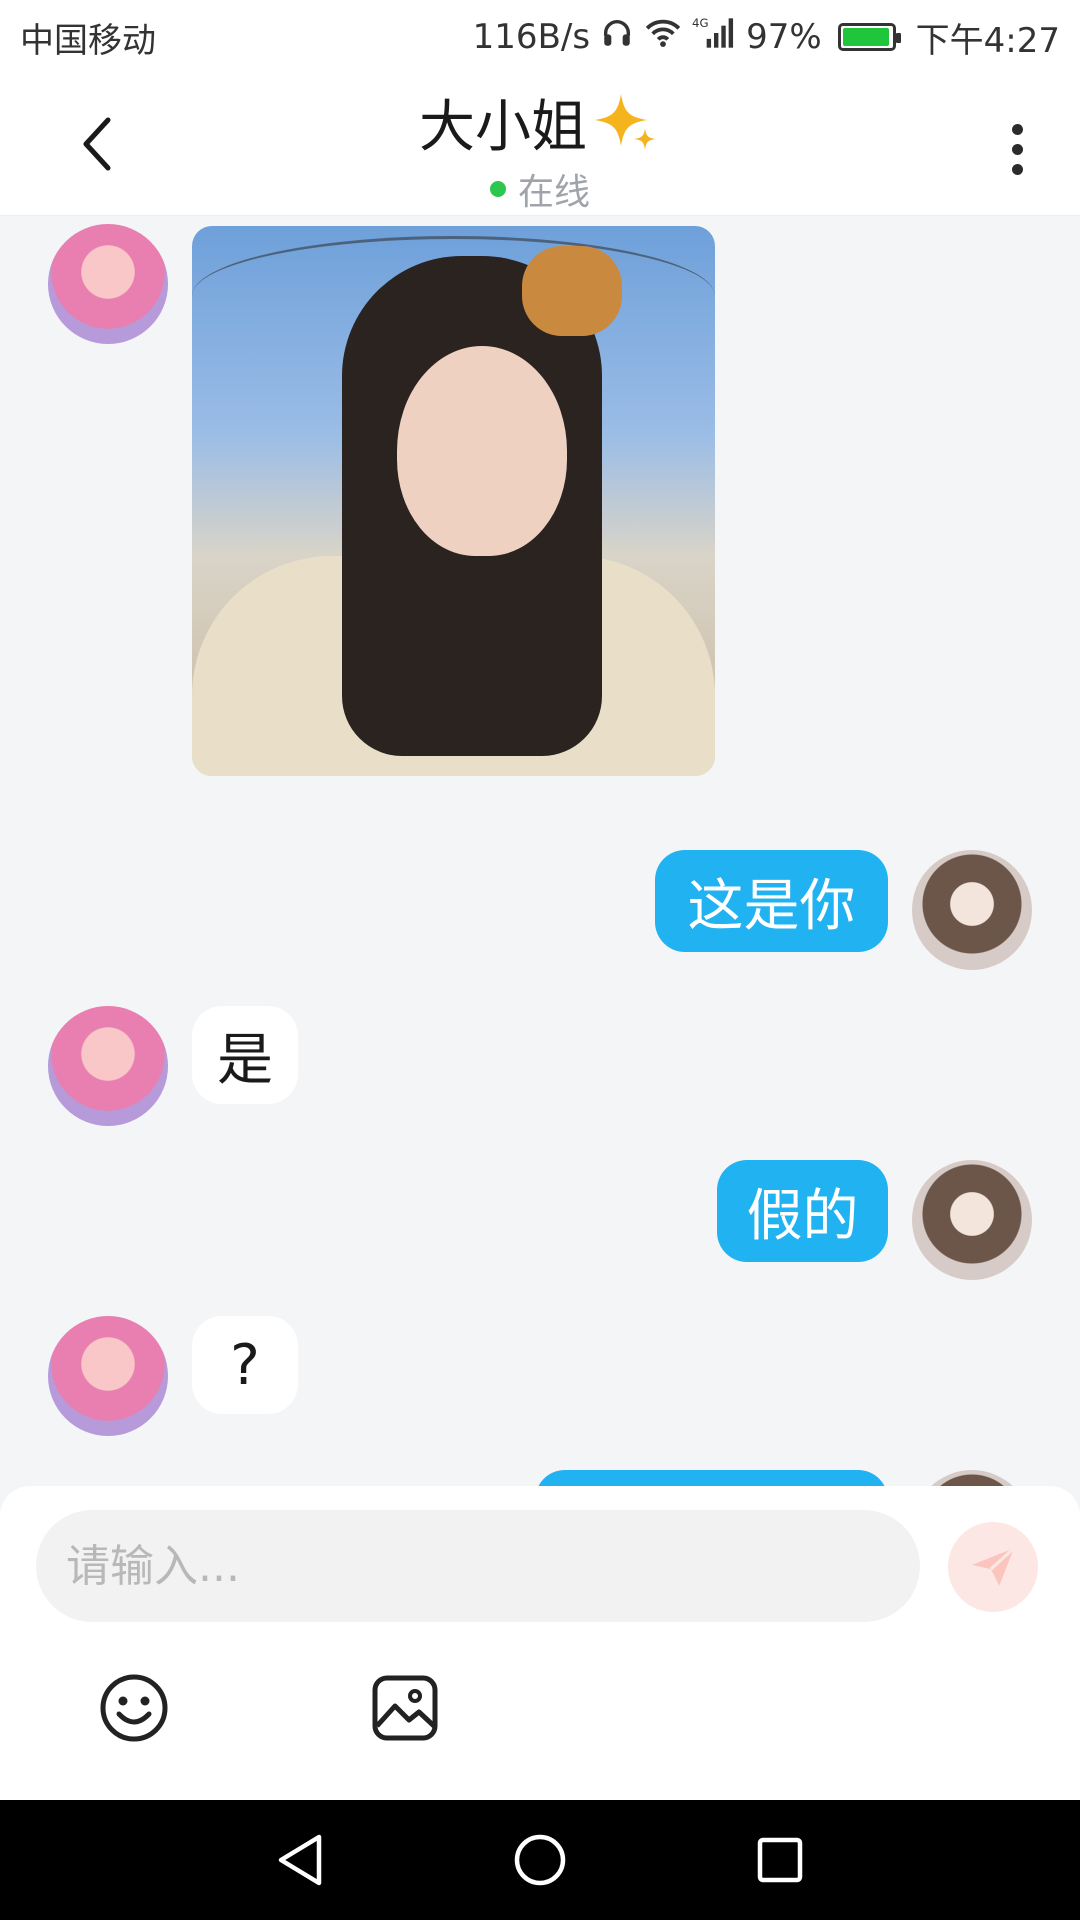 This screenshot has width=1080, height=1920. I want to click on message-image, so click(453, 501).